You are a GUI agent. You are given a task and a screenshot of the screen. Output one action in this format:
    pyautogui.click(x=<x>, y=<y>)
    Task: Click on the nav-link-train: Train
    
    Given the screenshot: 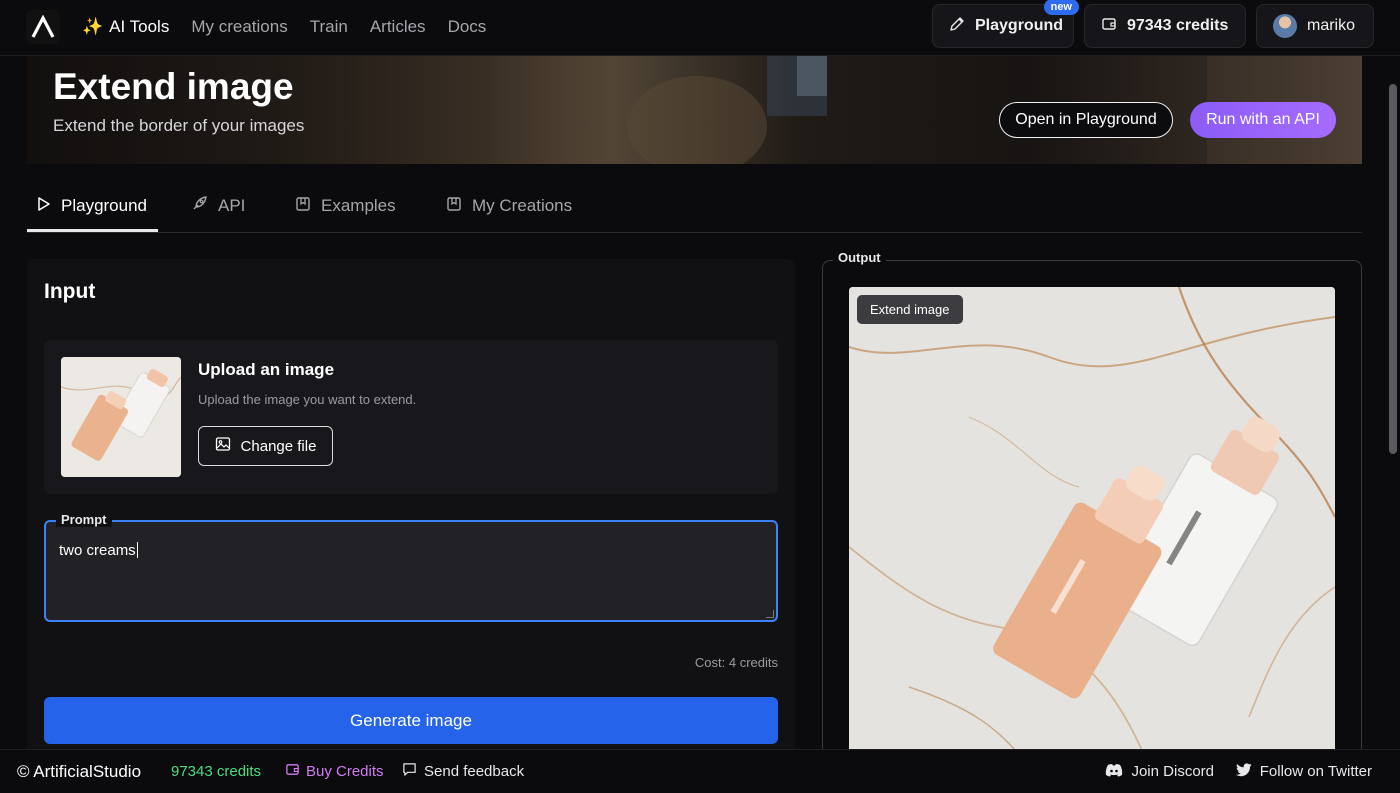 What is the action you would take?
    pyautogui.click(x=329, y=27)
    